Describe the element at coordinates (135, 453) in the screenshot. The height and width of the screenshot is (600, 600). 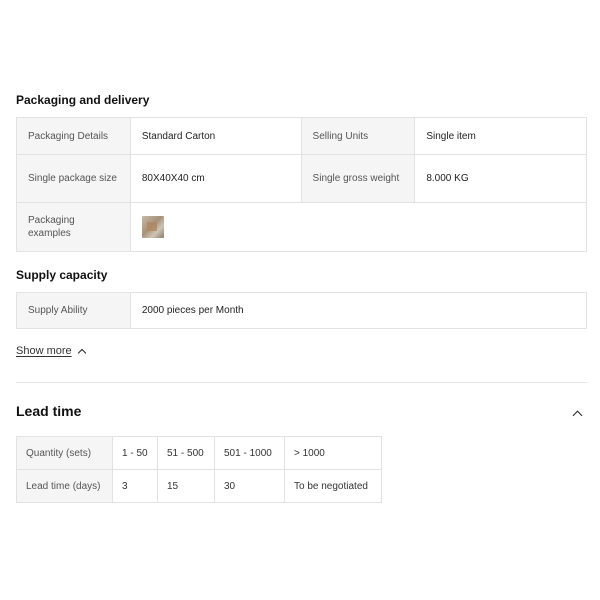
I see `quantity-cell: 1 - 50` at that location.